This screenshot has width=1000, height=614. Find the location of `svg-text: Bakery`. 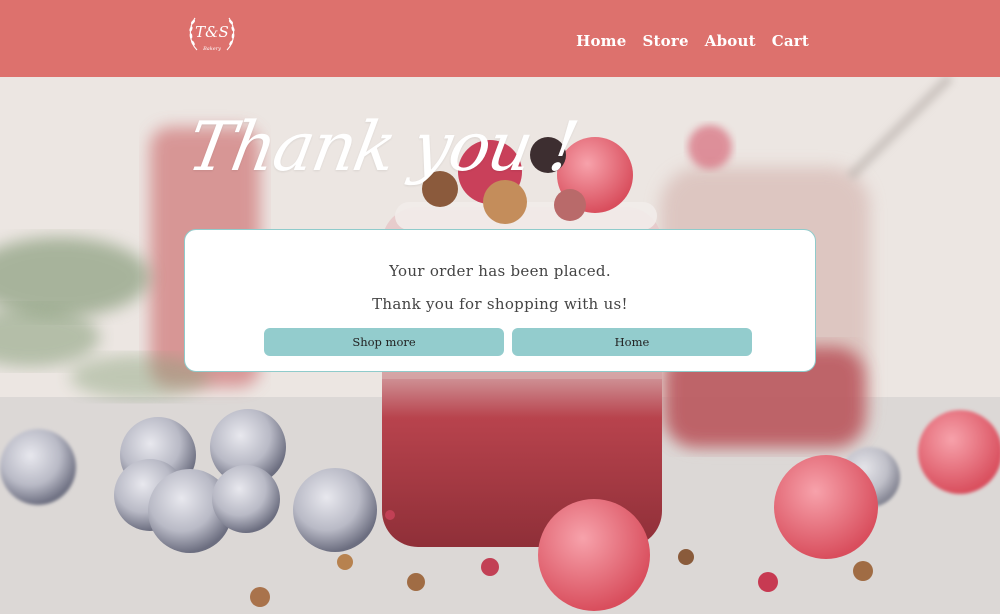

svg-text: Bakery is located at coordinates (211, 49).